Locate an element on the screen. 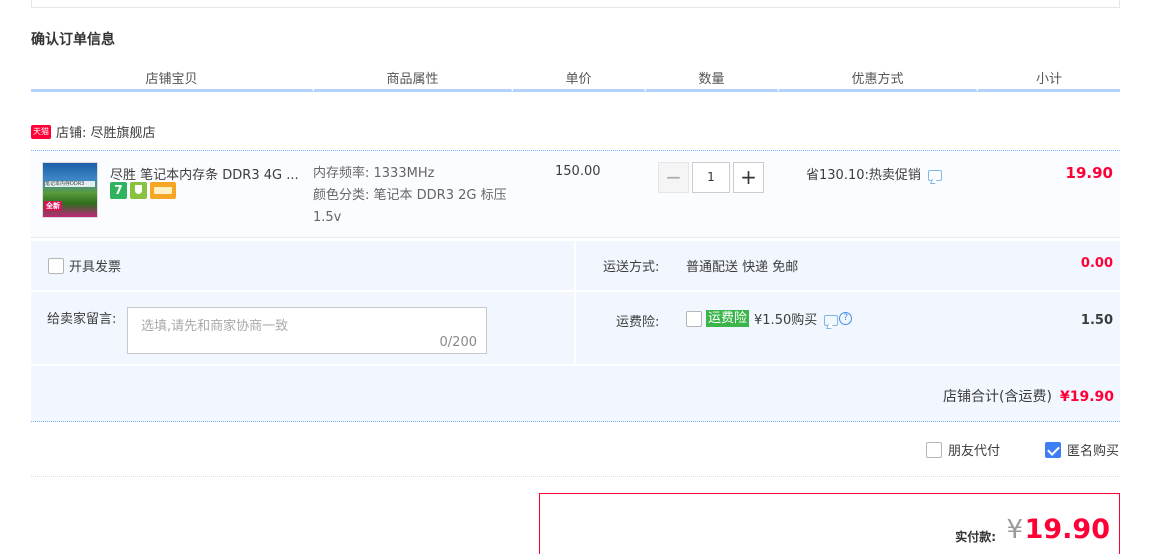  seller-message-placeholder: 选填,请先和商家协商一致 is located at coordinates (215, 326).